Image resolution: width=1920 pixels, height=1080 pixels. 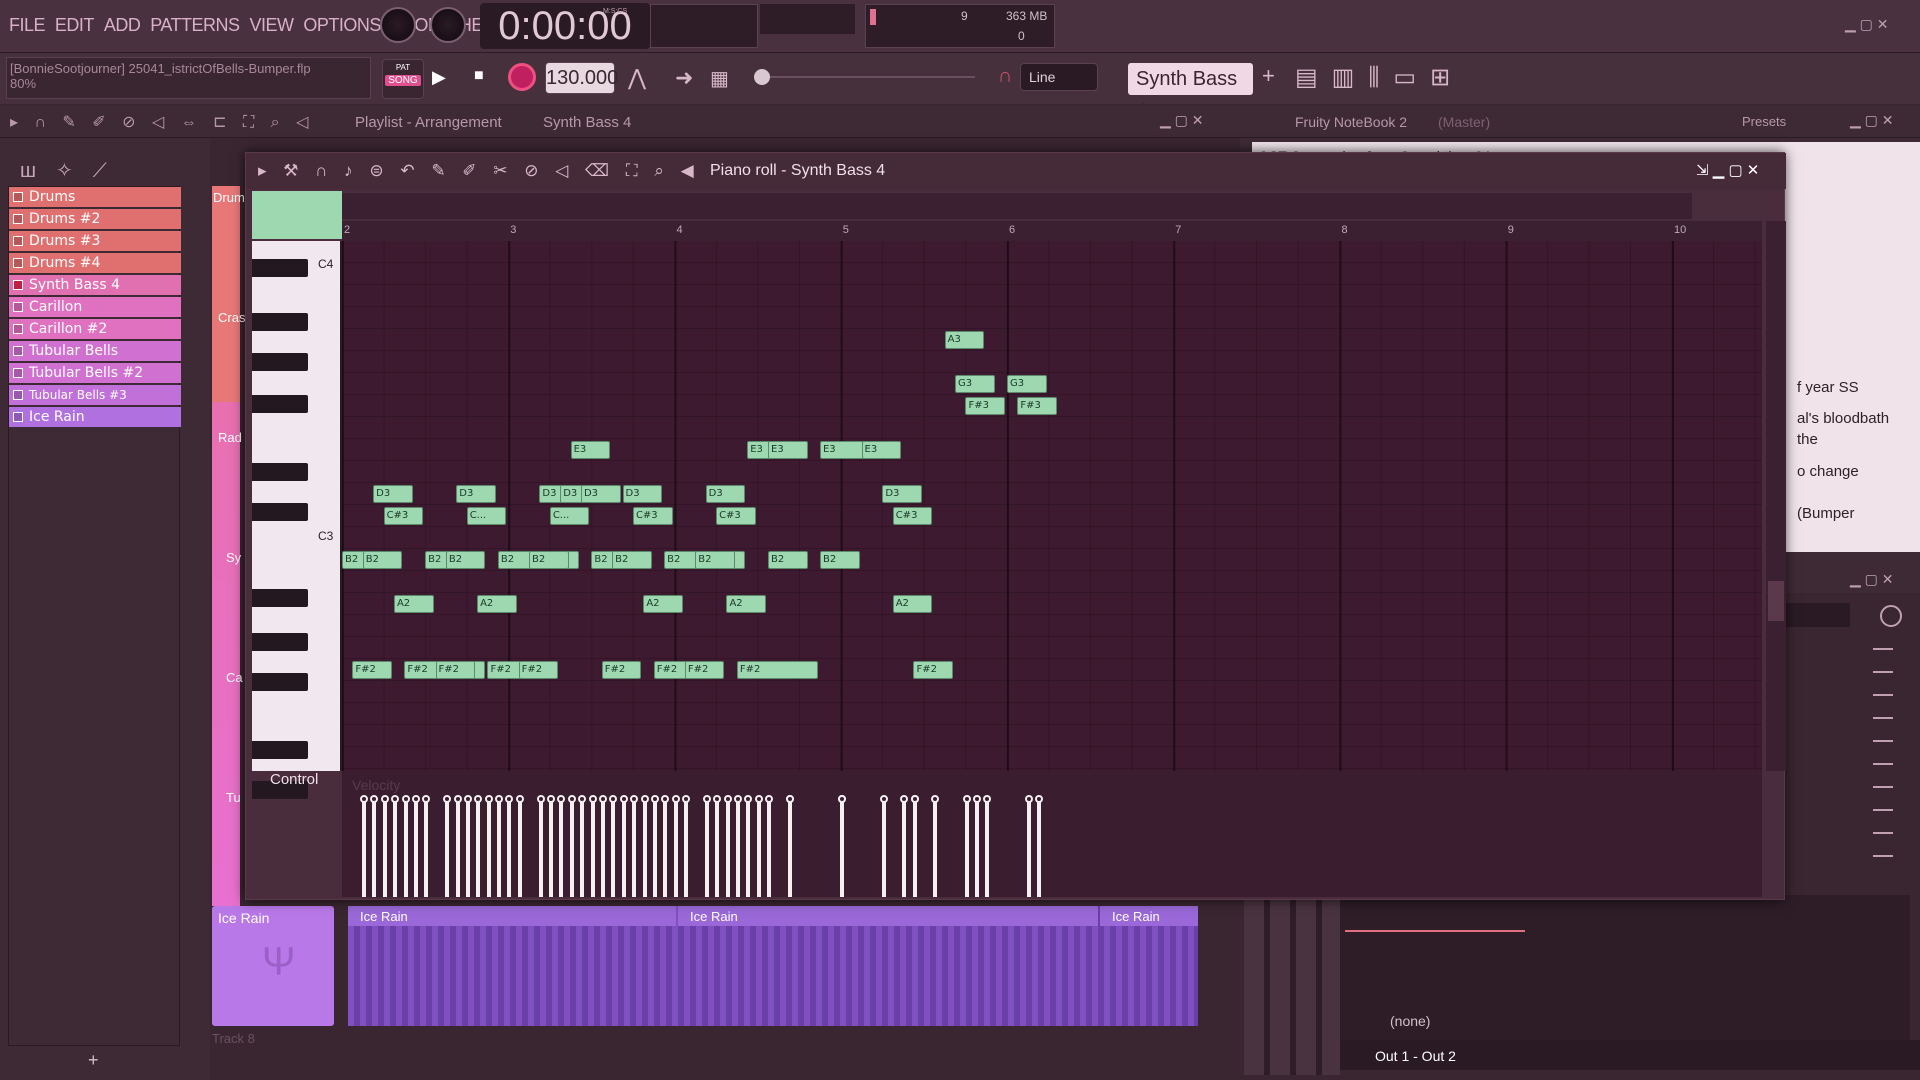 What do you see at coordinates (1872, 120) in the screenshot?
I see `notebook-window-controls: ▁ ▢ ✕` at bounding box center [1872, 120].